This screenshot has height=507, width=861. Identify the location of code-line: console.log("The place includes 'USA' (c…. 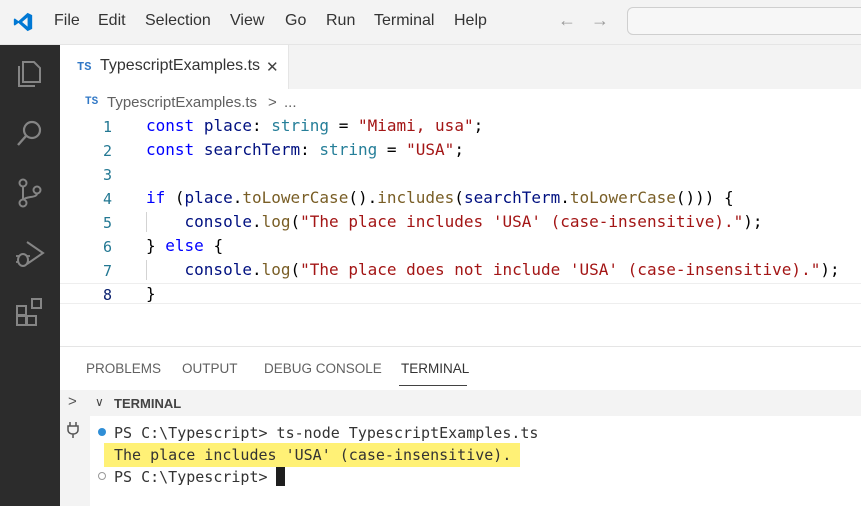
(473, 221).